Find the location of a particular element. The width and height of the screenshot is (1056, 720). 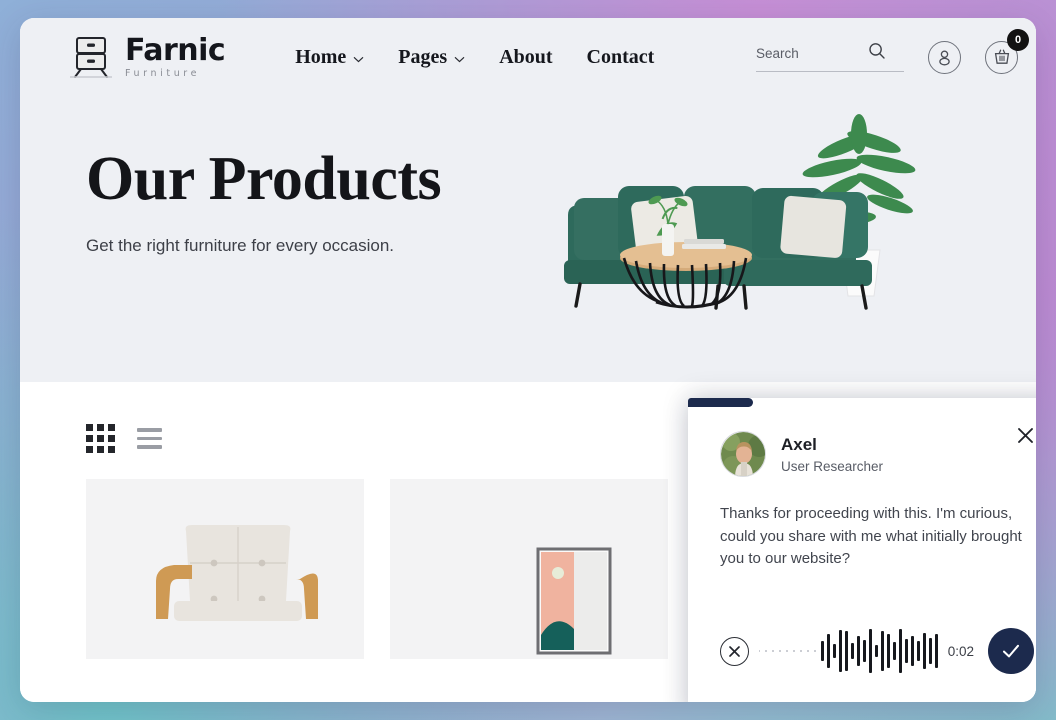

avatar is located at coordinates (743, 454).